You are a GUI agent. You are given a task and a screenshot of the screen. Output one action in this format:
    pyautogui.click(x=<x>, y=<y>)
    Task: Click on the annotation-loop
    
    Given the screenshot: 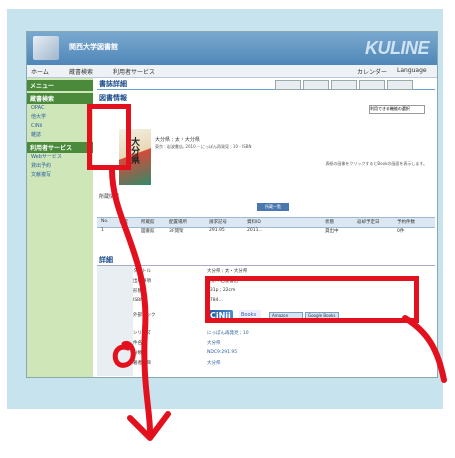 What is the action you would take?
    pyautogui.click(x=124, y=354)
    